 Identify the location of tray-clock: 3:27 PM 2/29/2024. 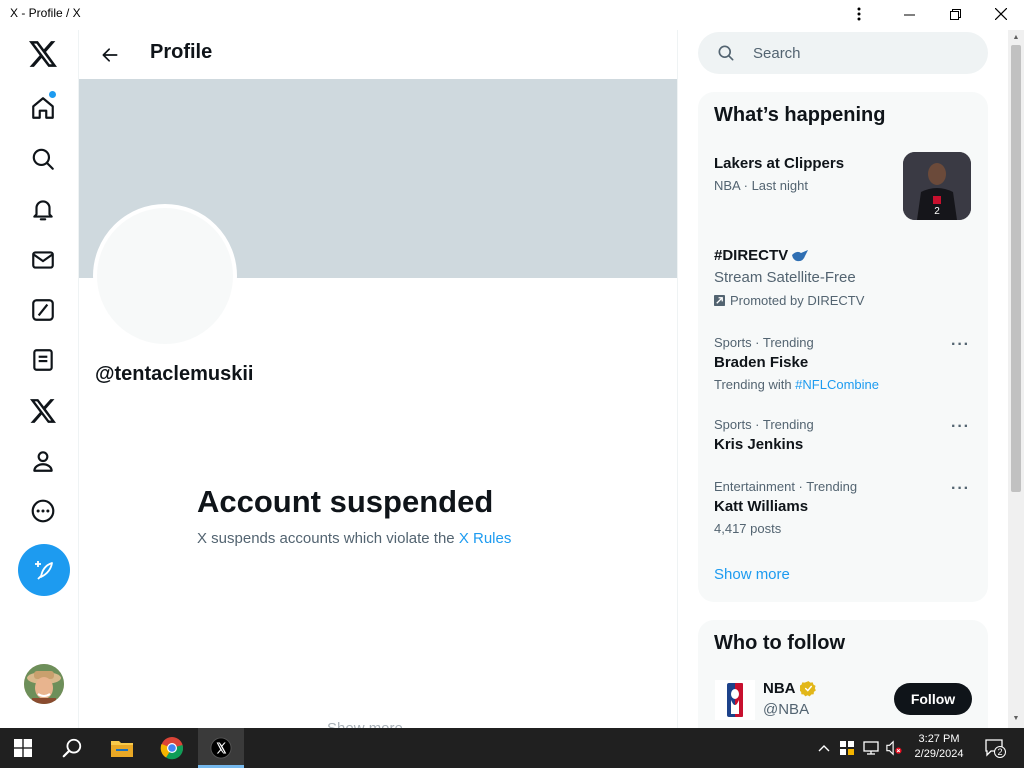
(939, 747).